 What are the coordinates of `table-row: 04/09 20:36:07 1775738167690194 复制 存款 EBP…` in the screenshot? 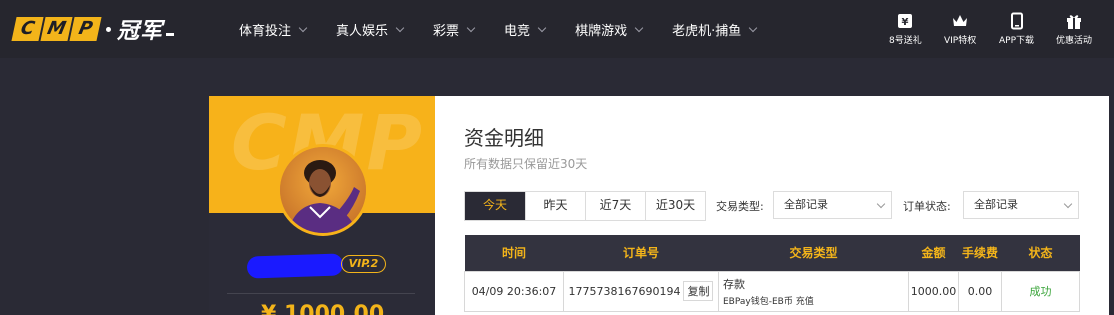 It's located at (772, 291).